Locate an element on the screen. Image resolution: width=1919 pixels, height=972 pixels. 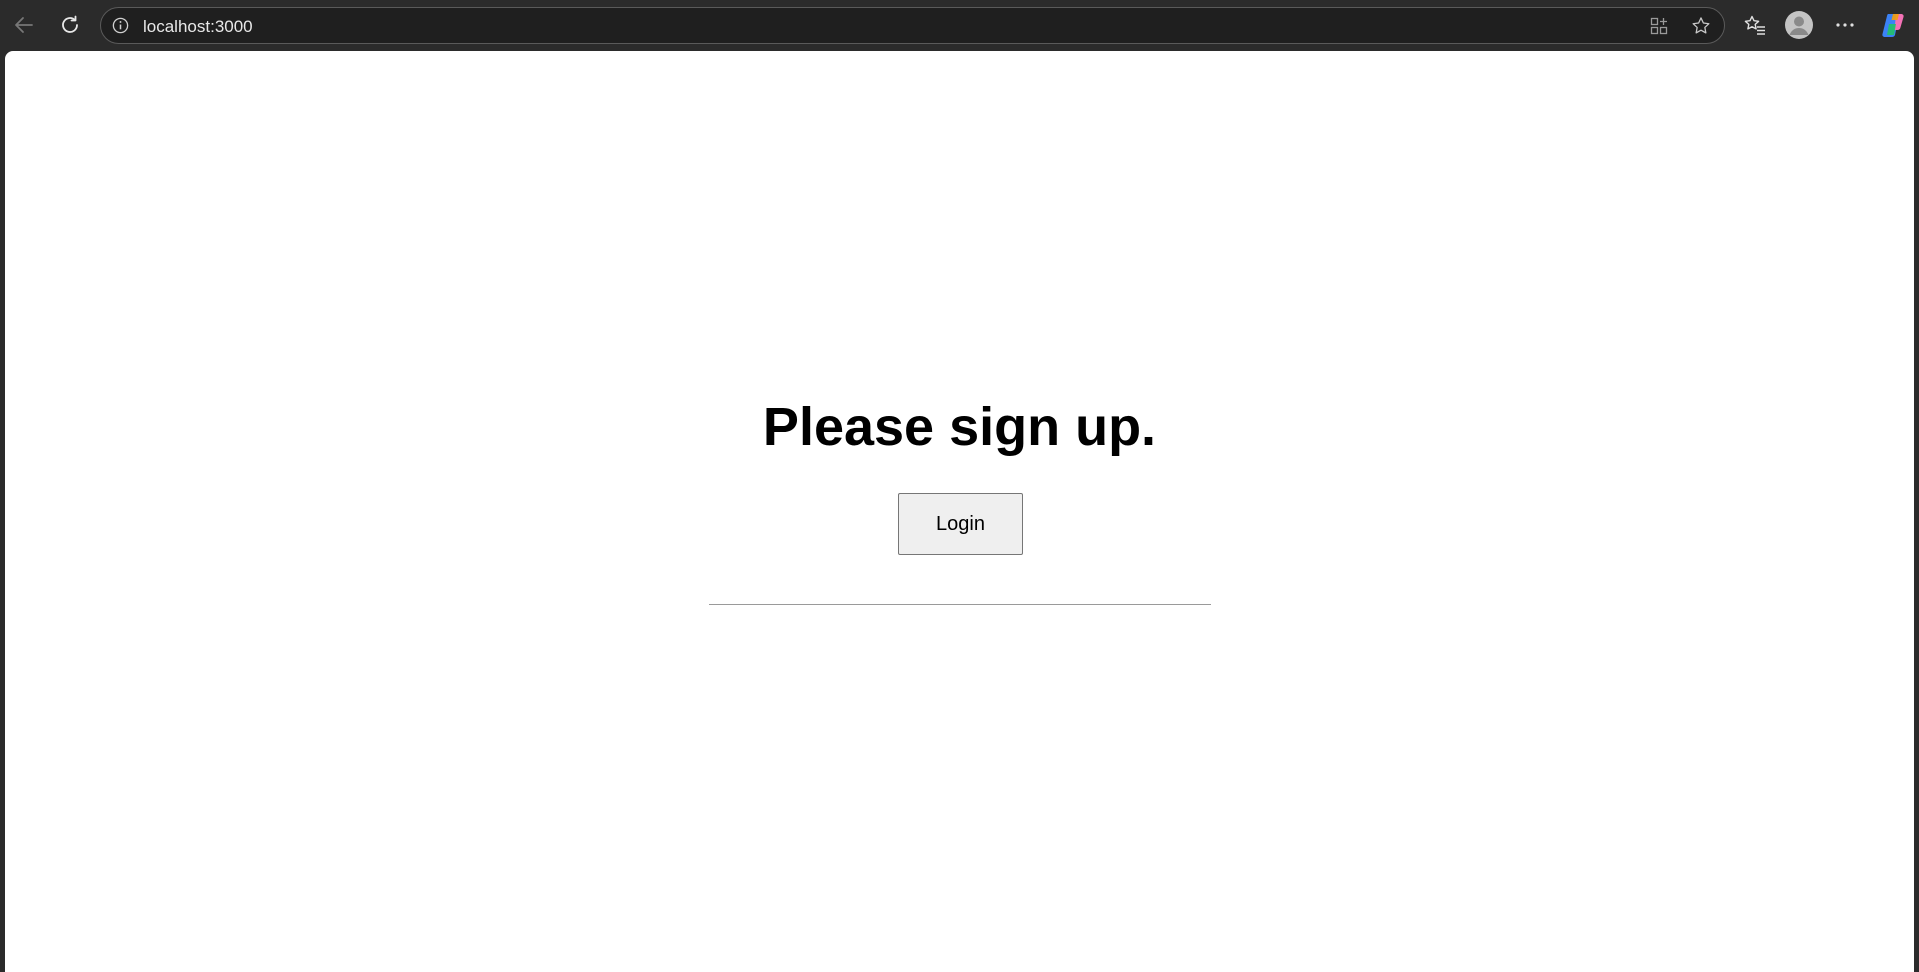
info-icon is located at coordinates (120, 25).